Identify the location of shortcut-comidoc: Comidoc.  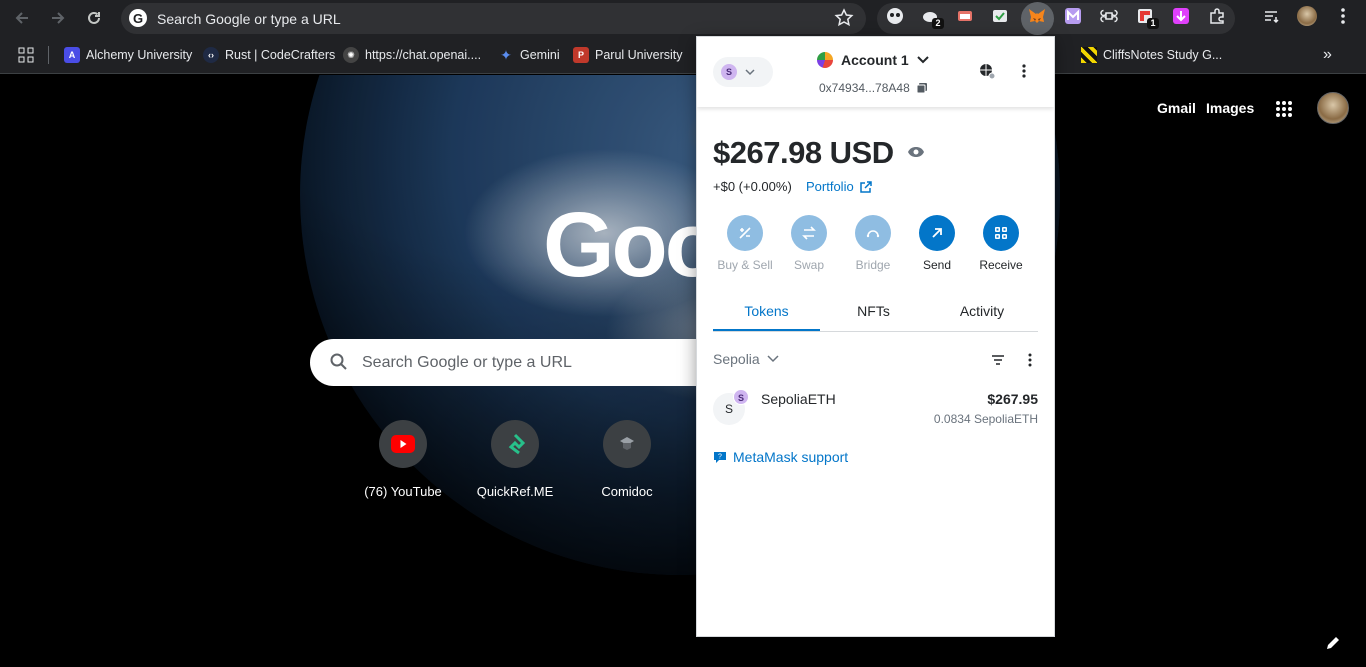
(627, 459).